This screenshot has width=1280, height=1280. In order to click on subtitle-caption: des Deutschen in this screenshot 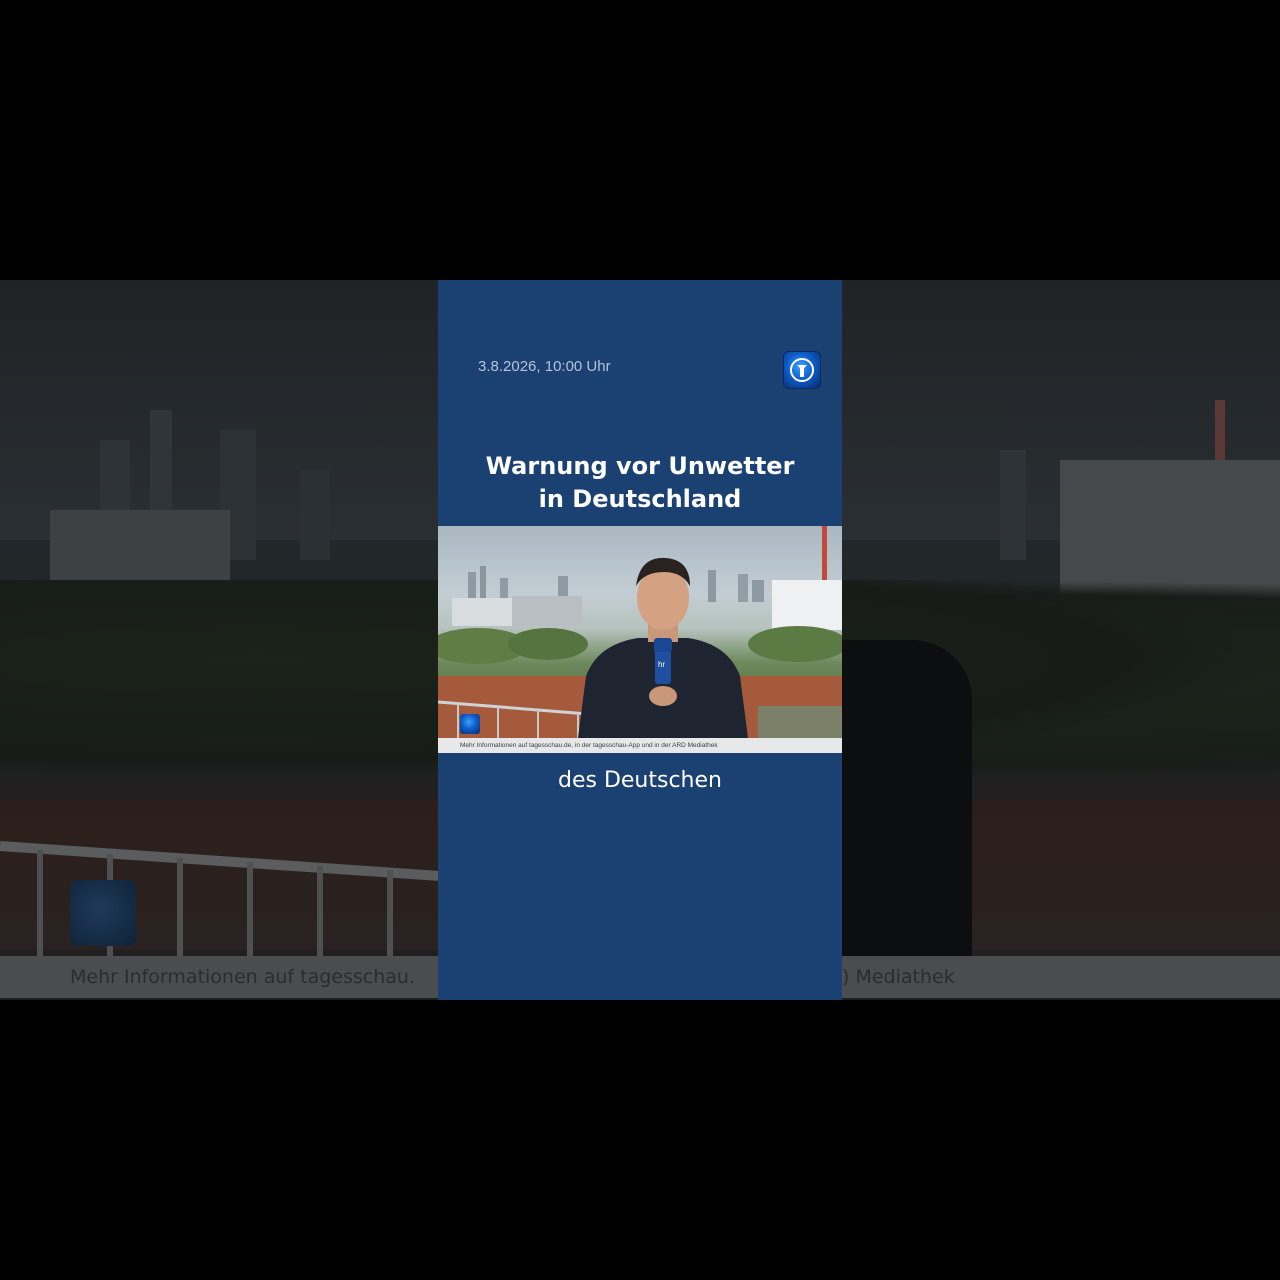, I will do `click(640, 780)`.